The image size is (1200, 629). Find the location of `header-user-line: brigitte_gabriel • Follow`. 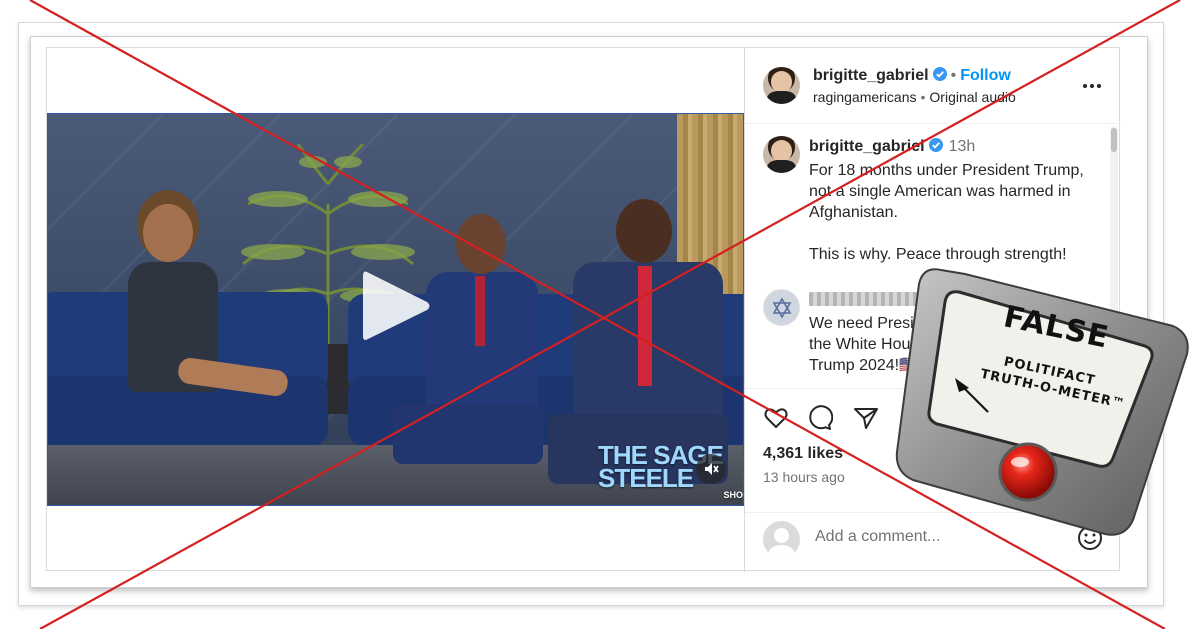

header-user-line: brigitte_gabriel • Follow is located at coordinates (912, 76).